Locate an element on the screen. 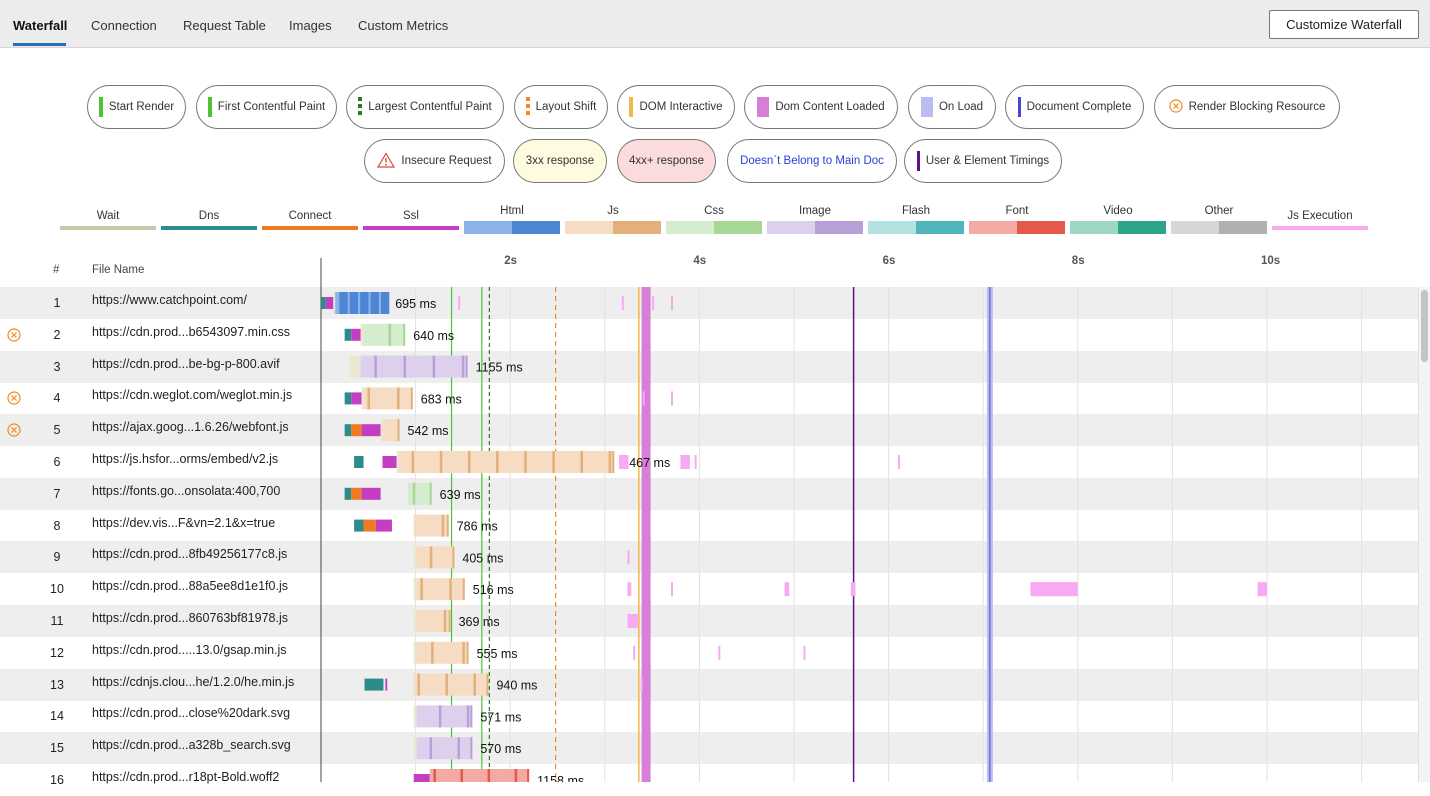 Image resolution: width=1430 pixels, height=796 pixels. request-duration-label: 786 ms is located at coordinates (477, 527).